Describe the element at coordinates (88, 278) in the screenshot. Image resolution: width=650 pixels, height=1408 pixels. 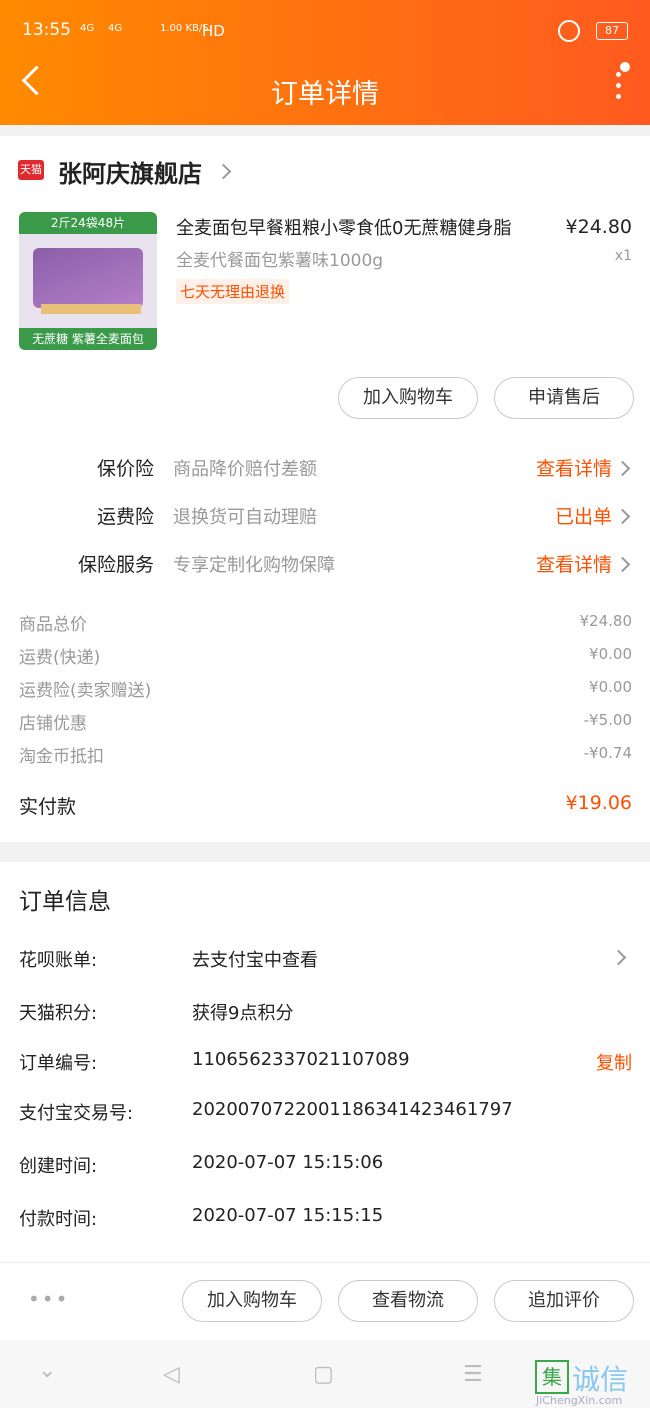
I see `bread-graphic` at that location.